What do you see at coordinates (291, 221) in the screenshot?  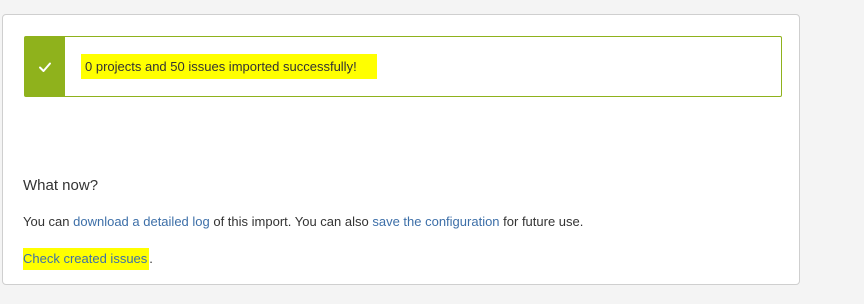 I see `line1-middle: of this import. You can also` at bounding box center [291, 221].